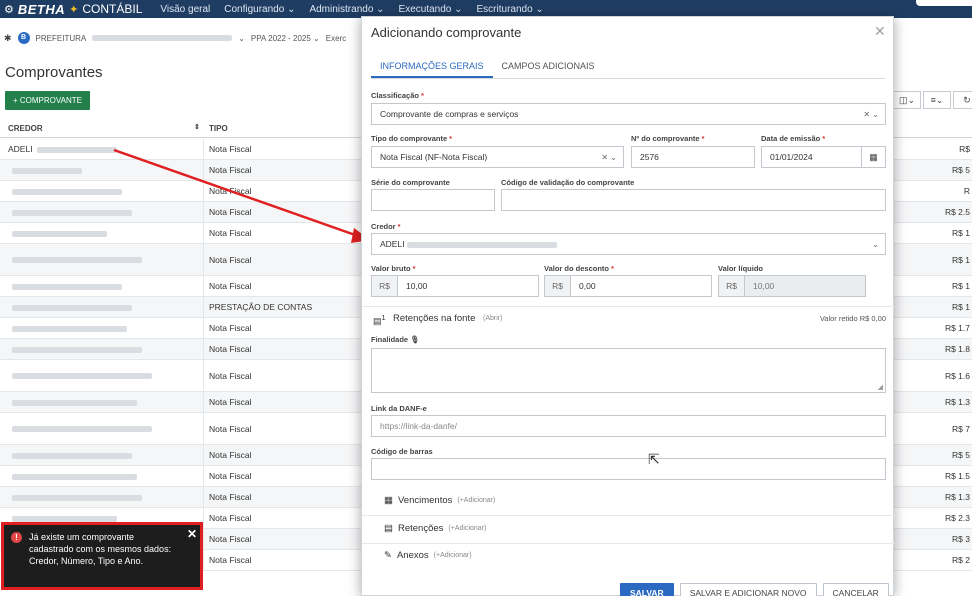 The height and width of the screenshot is (596, 972). What do you see at coordinates (74, 9) in the screenshot?
I see `product-icon: ✦` at bounding box center [74, 9].